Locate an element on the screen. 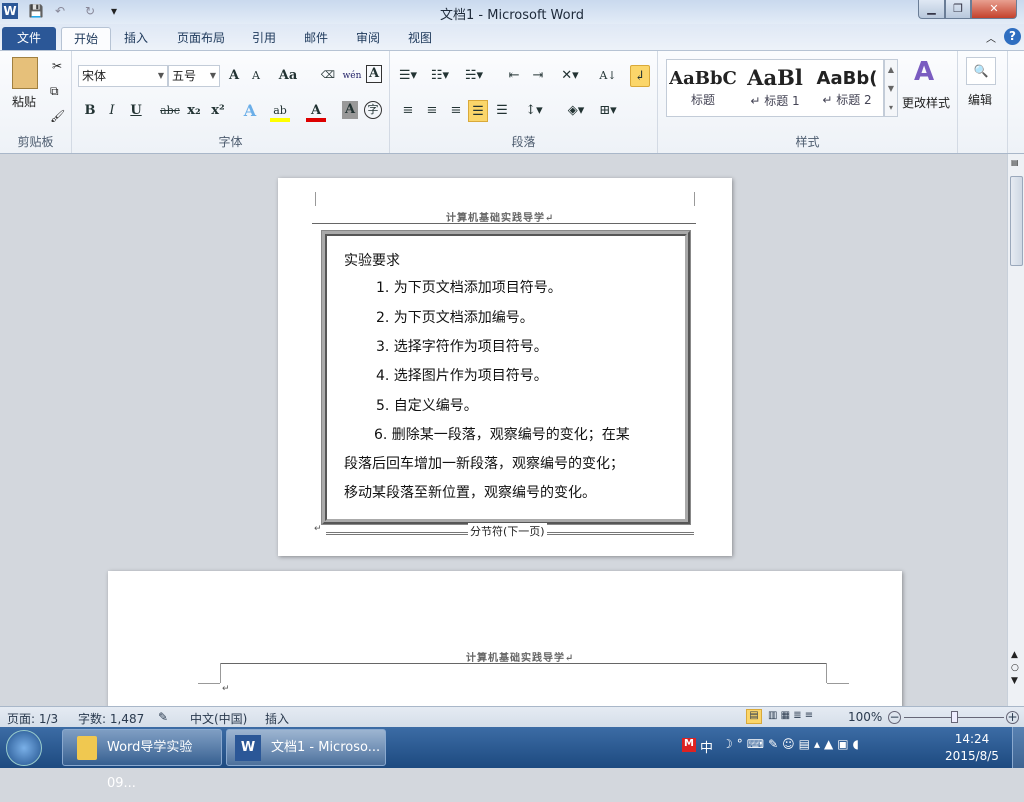  change-styles-icon: A is located at coordinates (924, 72).